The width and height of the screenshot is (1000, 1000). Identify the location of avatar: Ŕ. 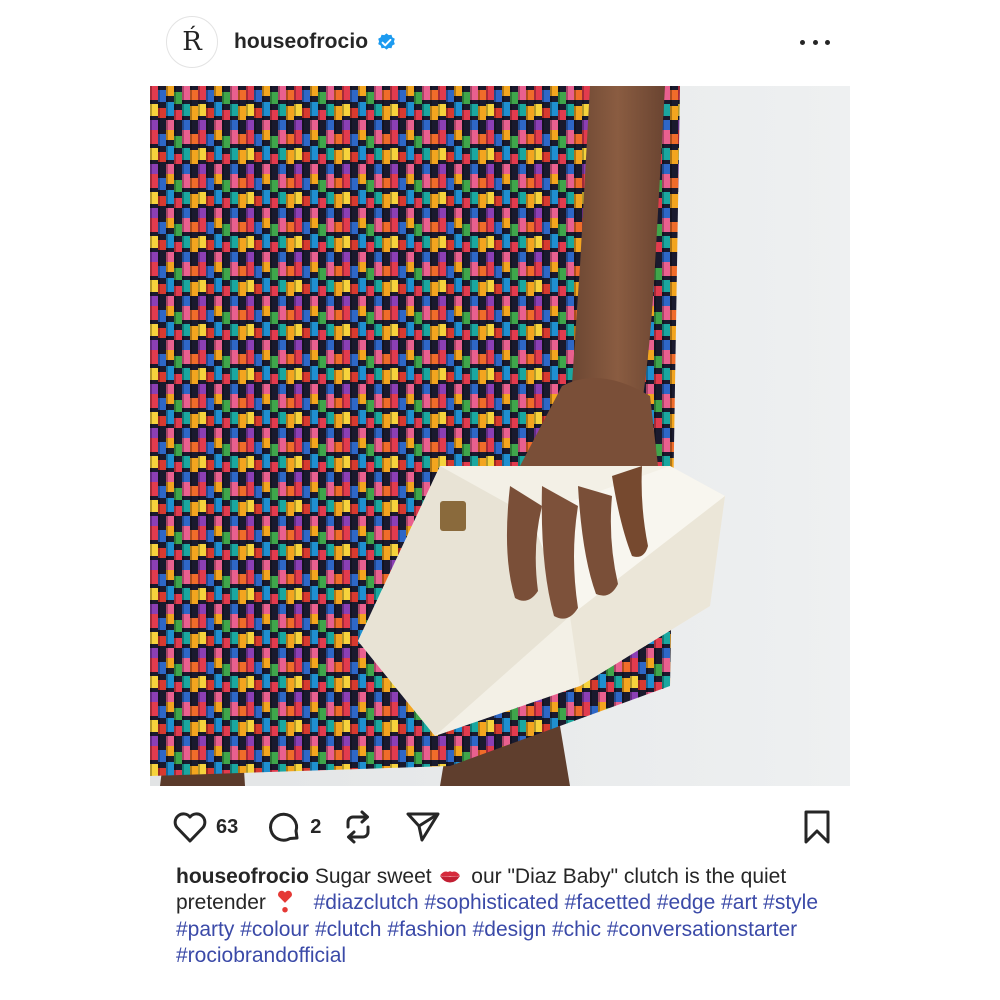
(192, 42).